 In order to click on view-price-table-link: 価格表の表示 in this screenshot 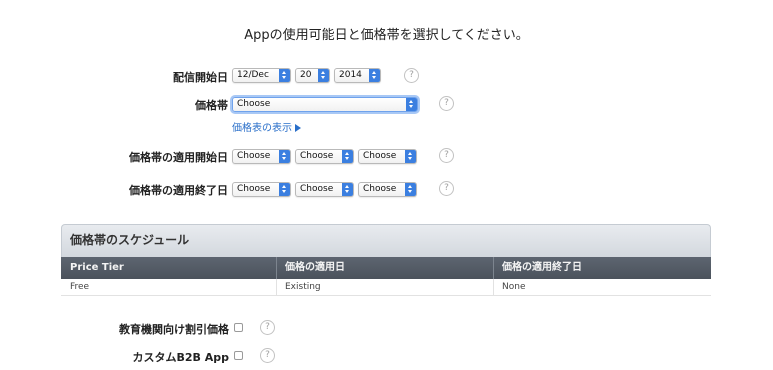, I will do `click(266, 126)`.